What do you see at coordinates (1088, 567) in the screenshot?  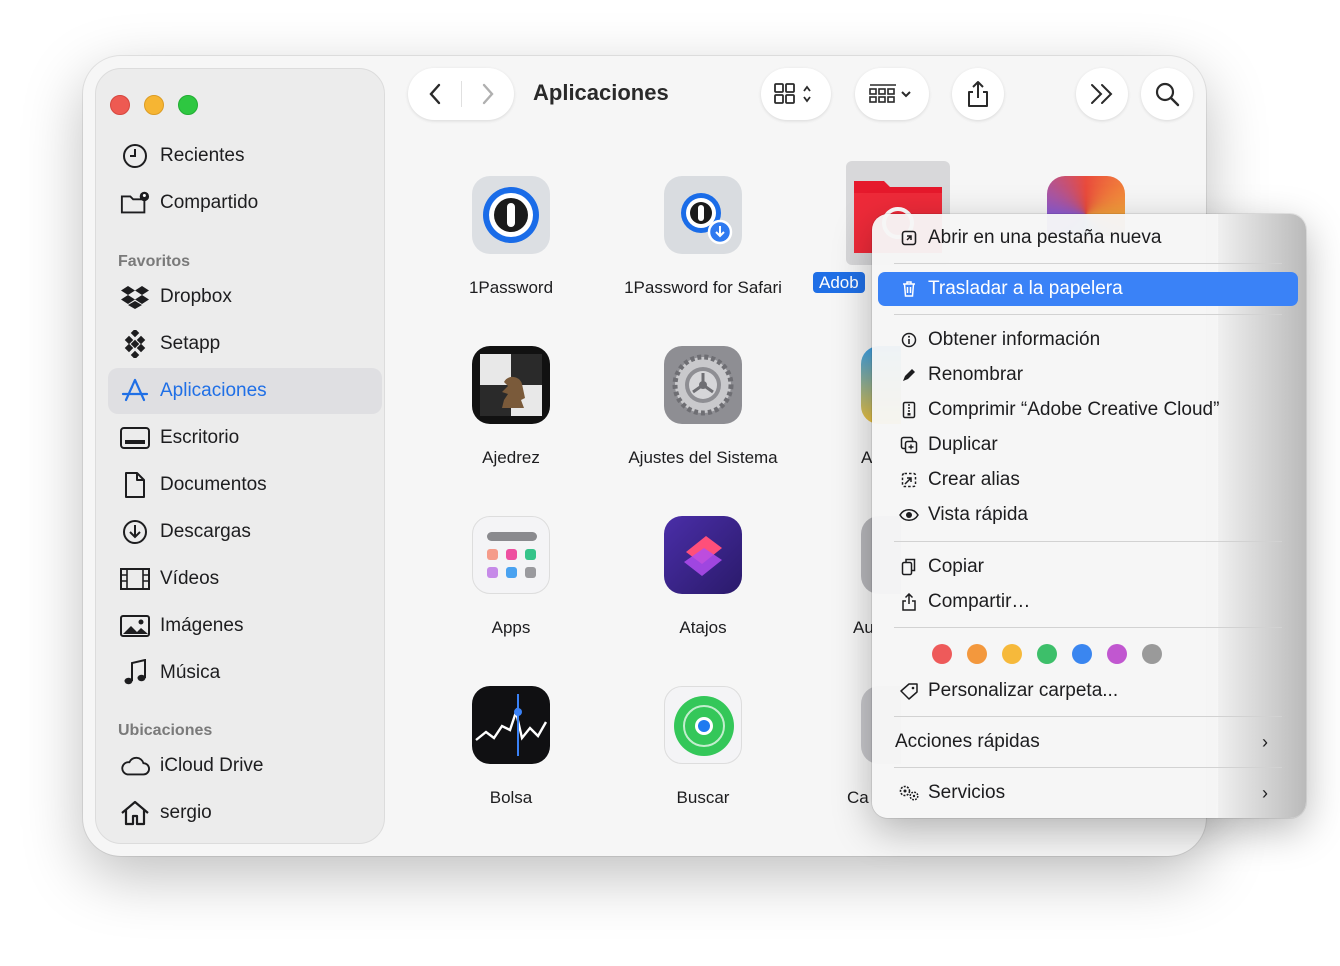 I see `menu-item-copy: Copiar` at bounding box center [1088, 567].